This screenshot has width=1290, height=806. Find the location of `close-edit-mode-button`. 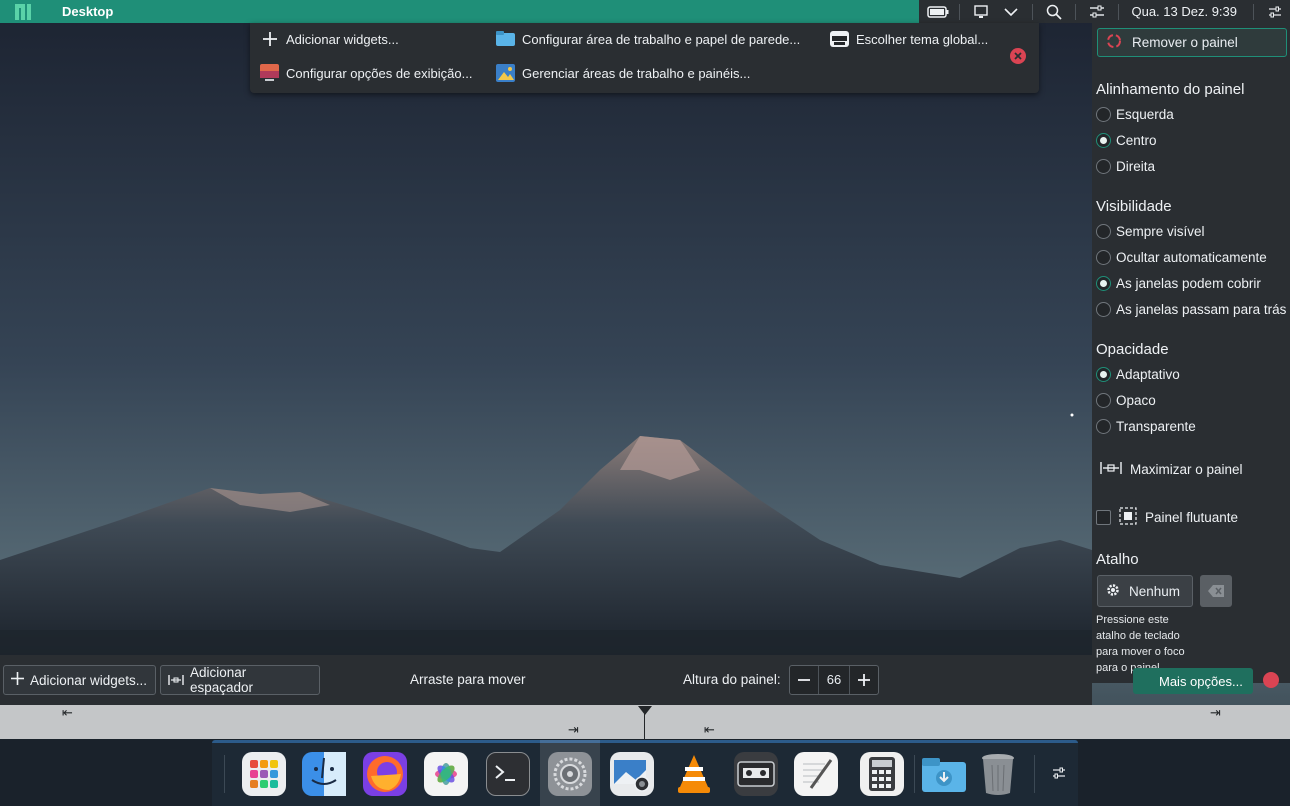

close-edit-mode-button is located at coordinates (1018, 56).